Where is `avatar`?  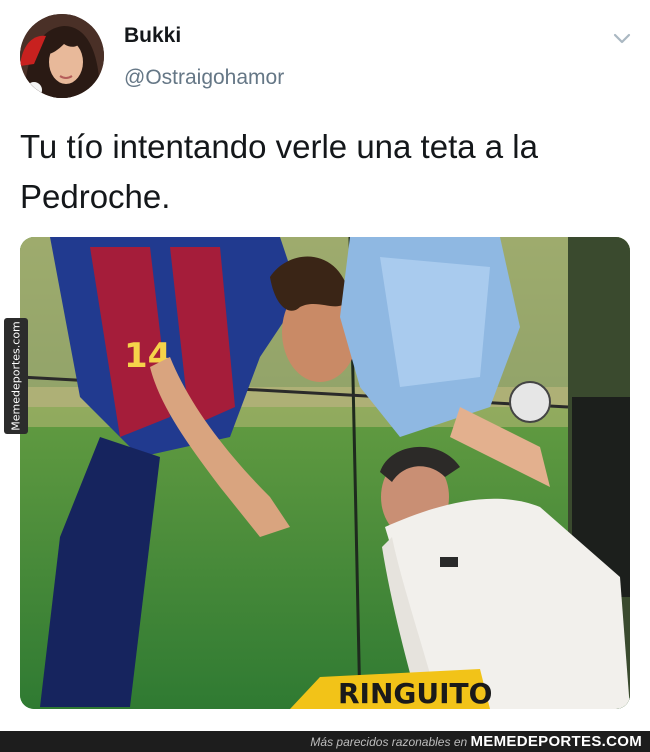
avatar is located at coordinates (62, 56).